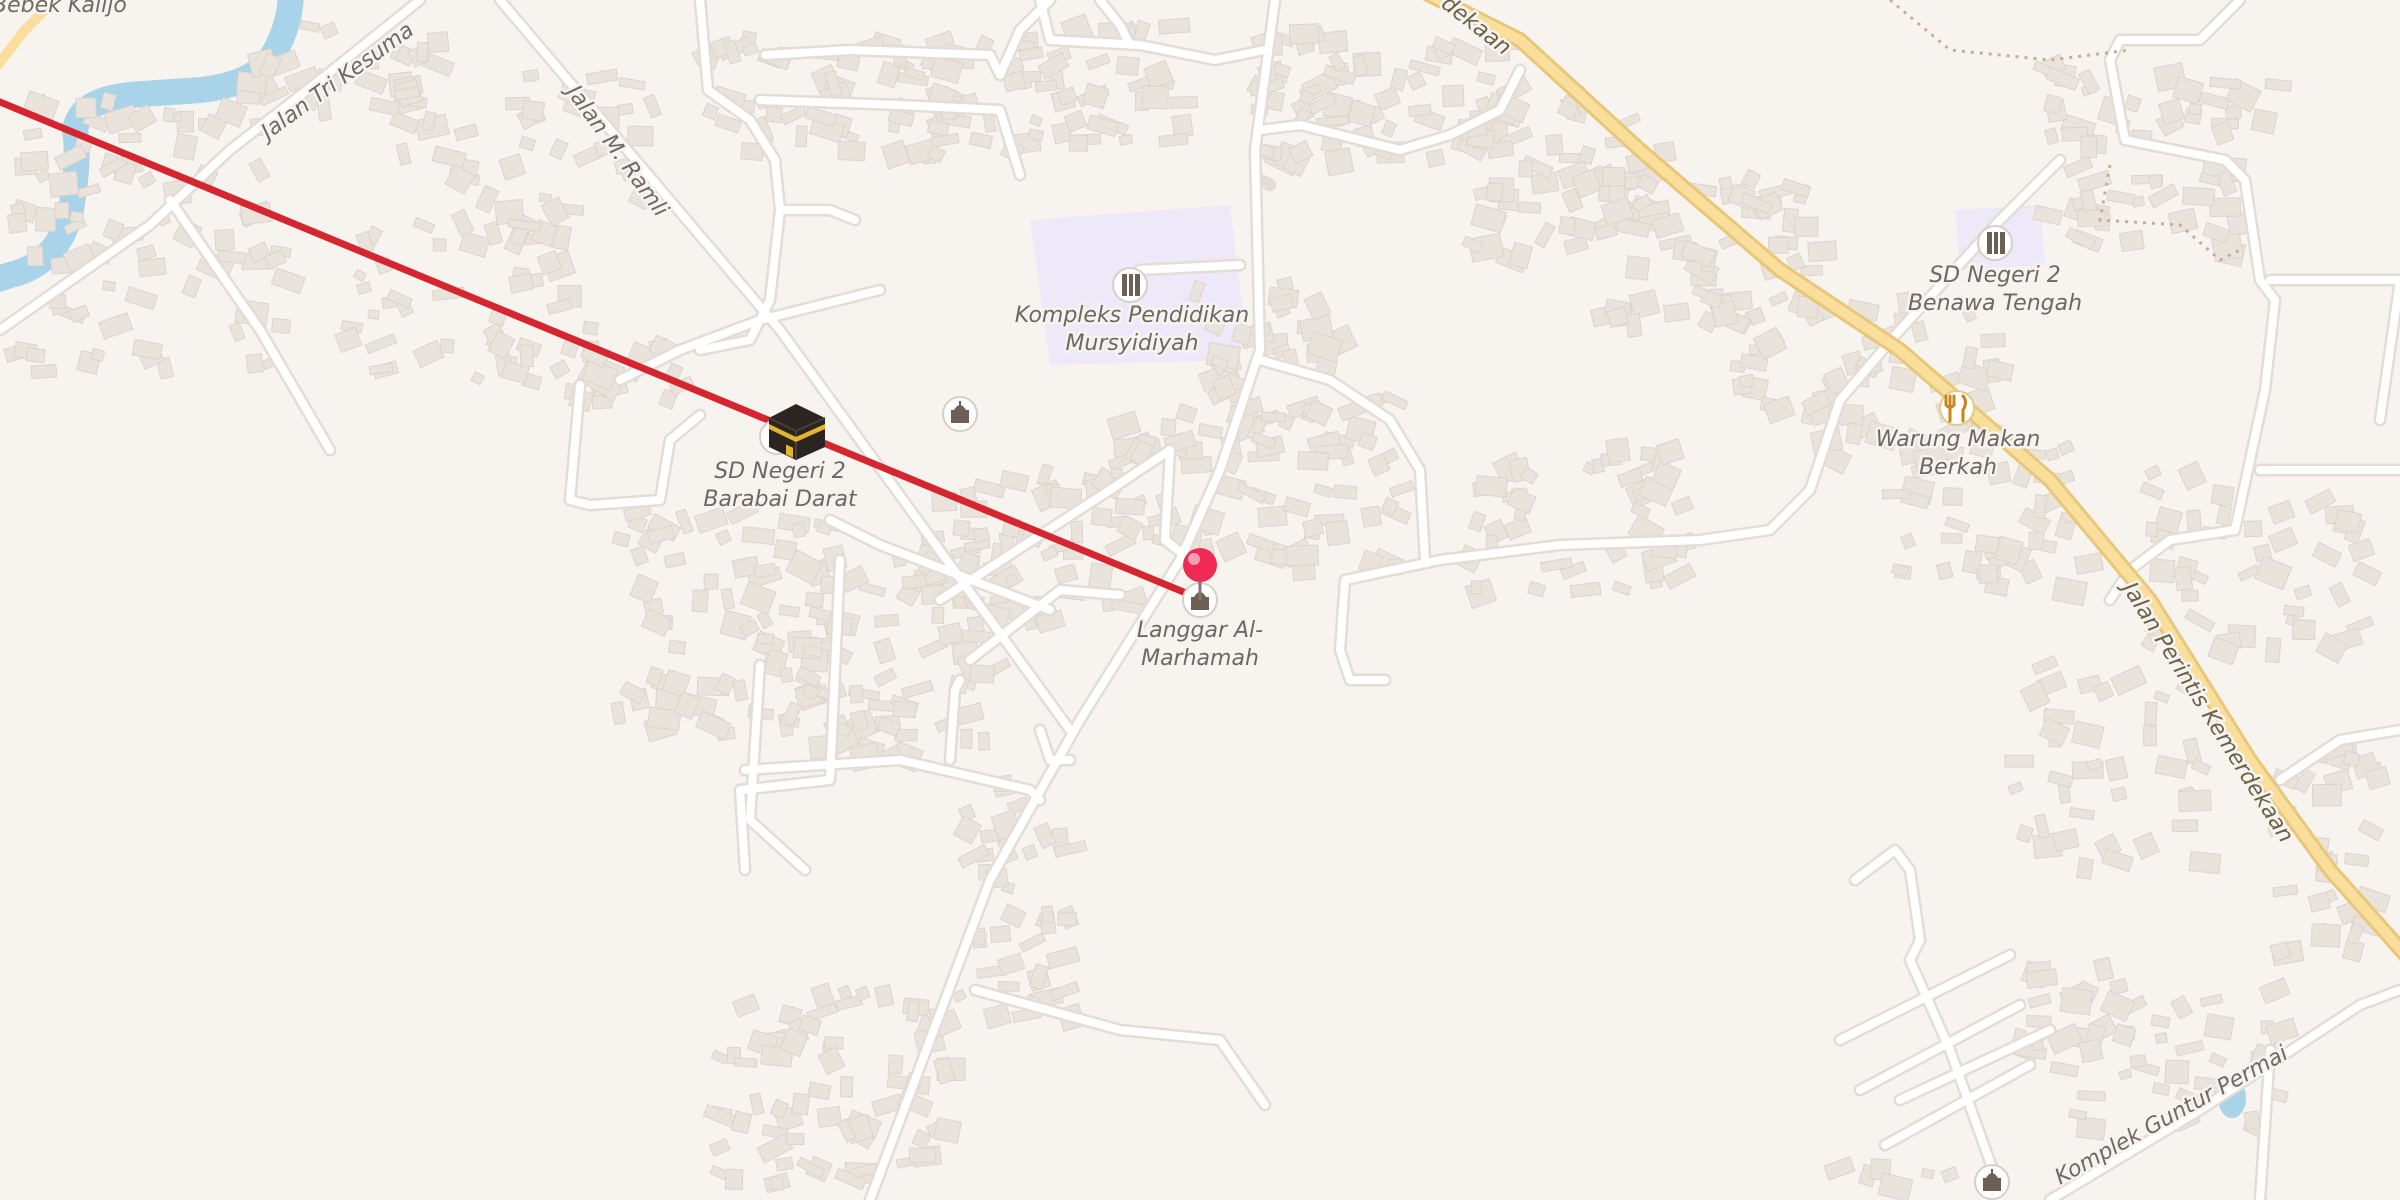  Describe the element at coordinates (960, 414) in the screenshot. I see `poi-mosque-unnamed` at that location.